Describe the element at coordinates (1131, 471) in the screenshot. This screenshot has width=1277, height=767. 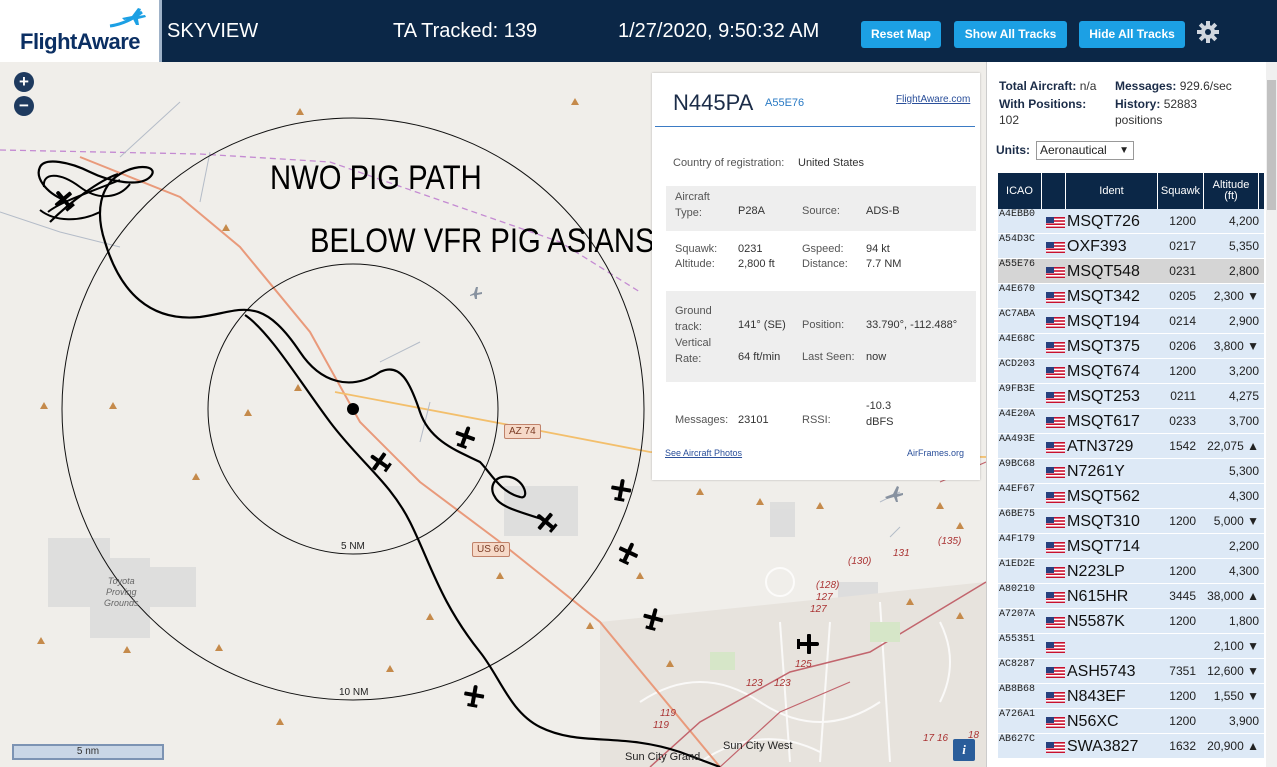
I see `table-row: A9BC68 N7261Y 5,300` at that location.